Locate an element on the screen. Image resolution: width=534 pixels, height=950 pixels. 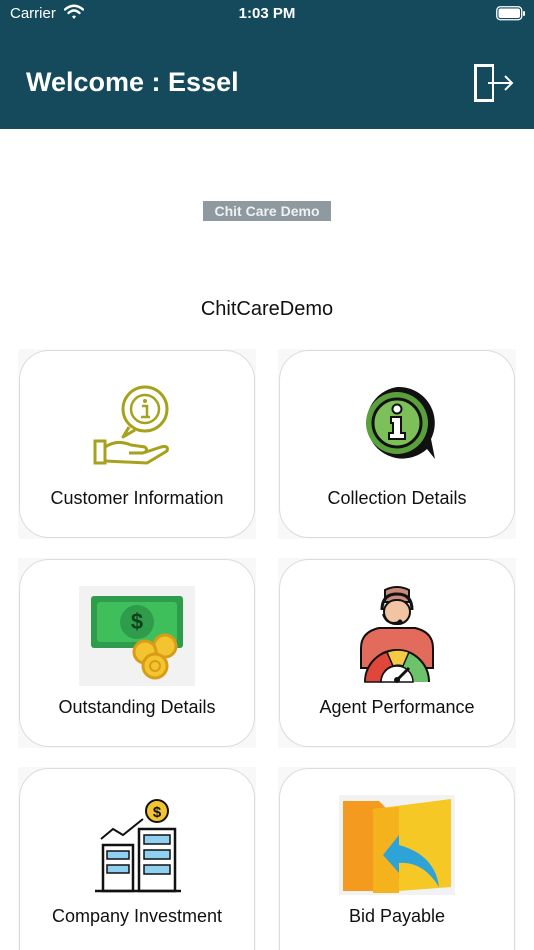
battery-icon is located at coordinates (510, 13).